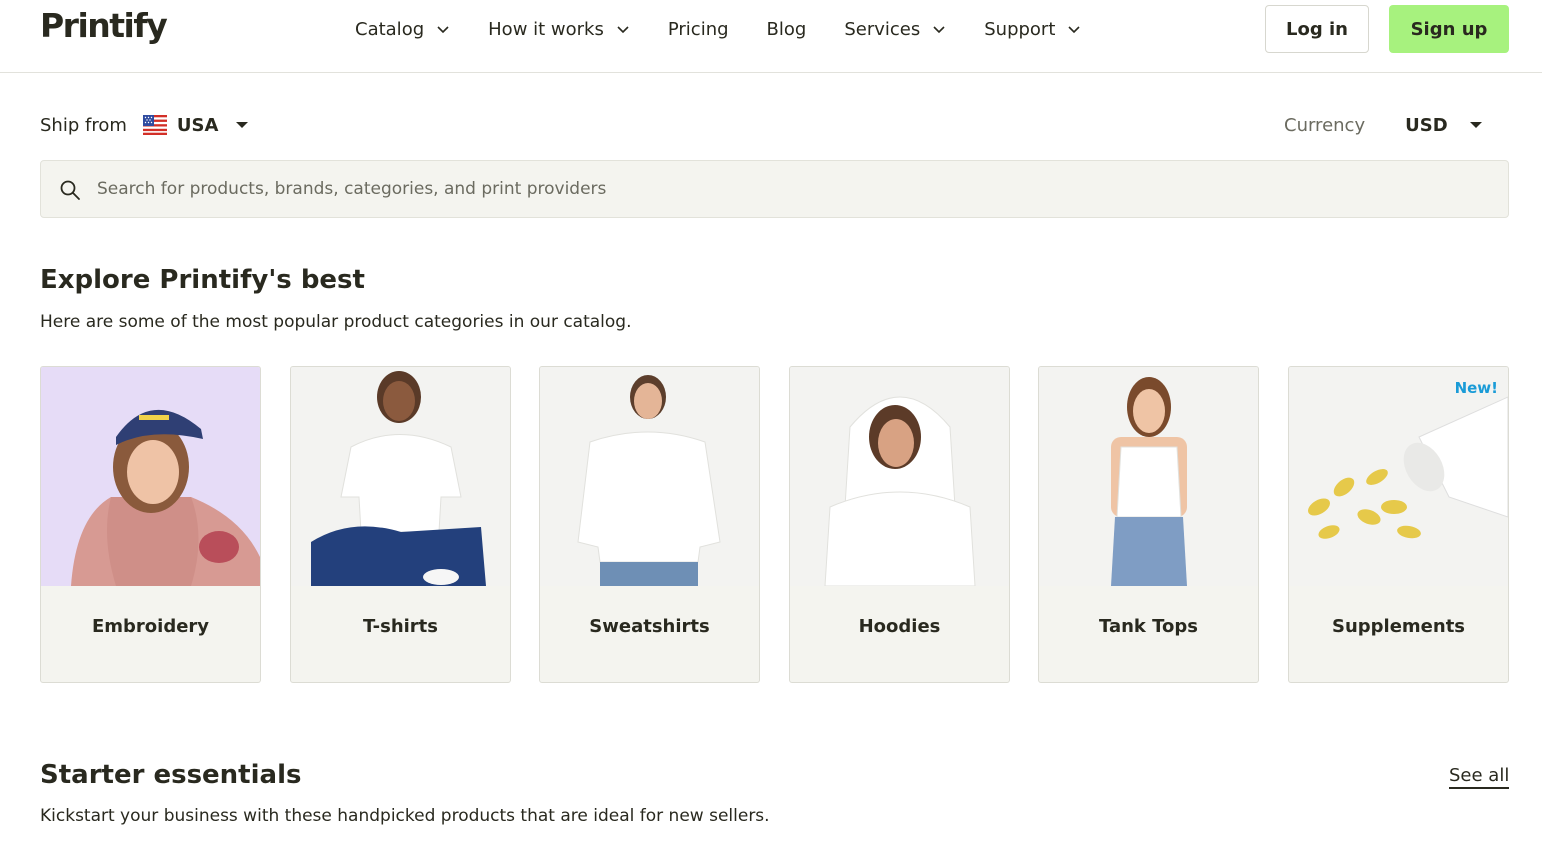  I want to click on search-bar, so click(774, 189).